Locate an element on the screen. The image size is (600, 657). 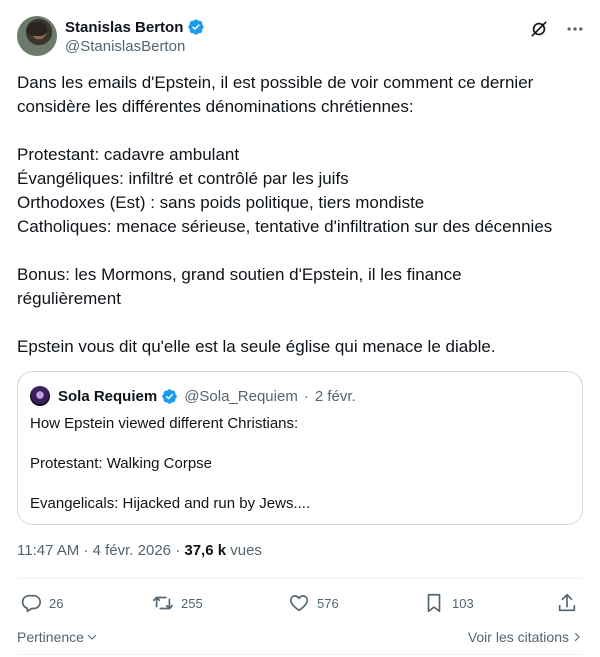
bookmark-count: 103 is located at coordinates (463, 603).